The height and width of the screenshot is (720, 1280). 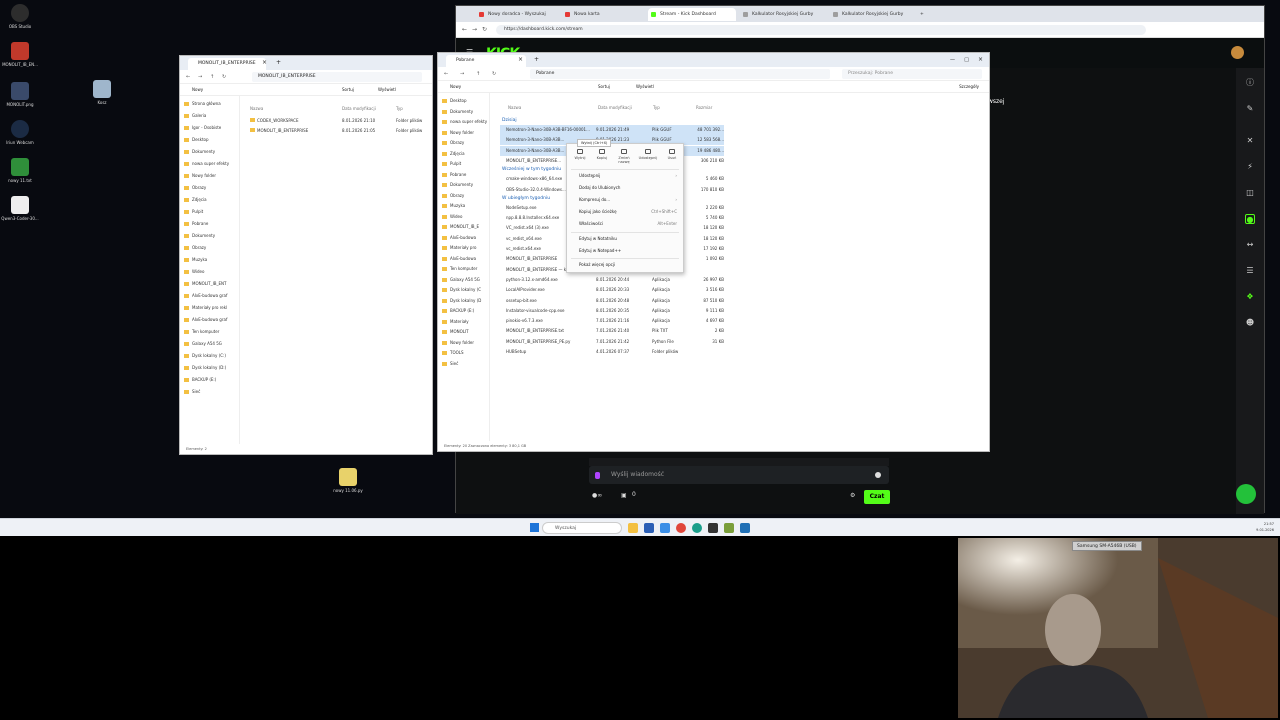 I want to click on sidebar-item: Materiały, so click(x=455, y=322).